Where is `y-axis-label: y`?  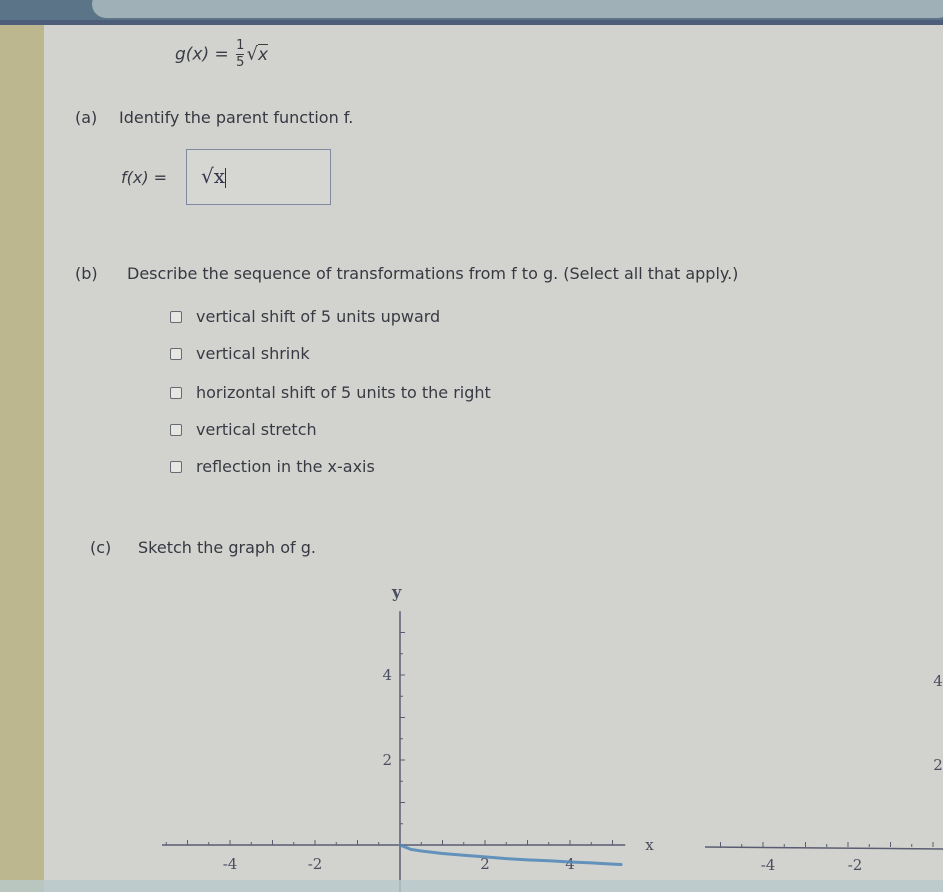
y-axis-label: y is located at coordinates (396, 591).